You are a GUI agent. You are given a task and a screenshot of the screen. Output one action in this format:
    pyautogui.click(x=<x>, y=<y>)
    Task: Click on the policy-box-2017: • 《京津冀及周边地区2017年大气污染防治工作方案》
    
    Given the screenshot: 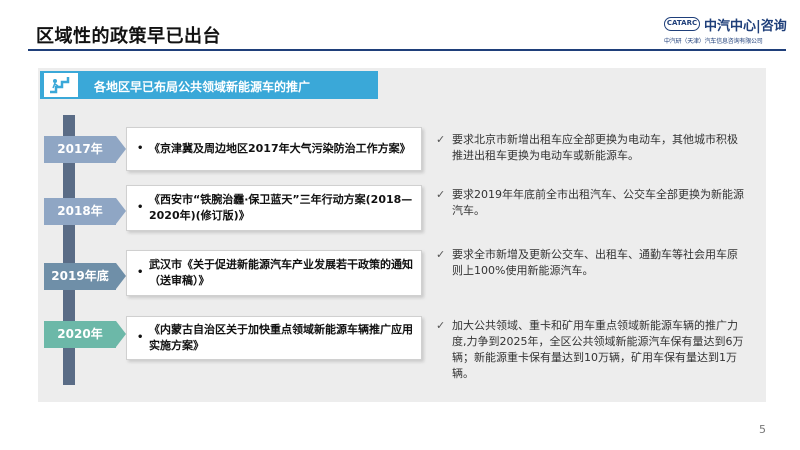 What is the action you would take?
    pyautogui.click(x=274, y=149)
    